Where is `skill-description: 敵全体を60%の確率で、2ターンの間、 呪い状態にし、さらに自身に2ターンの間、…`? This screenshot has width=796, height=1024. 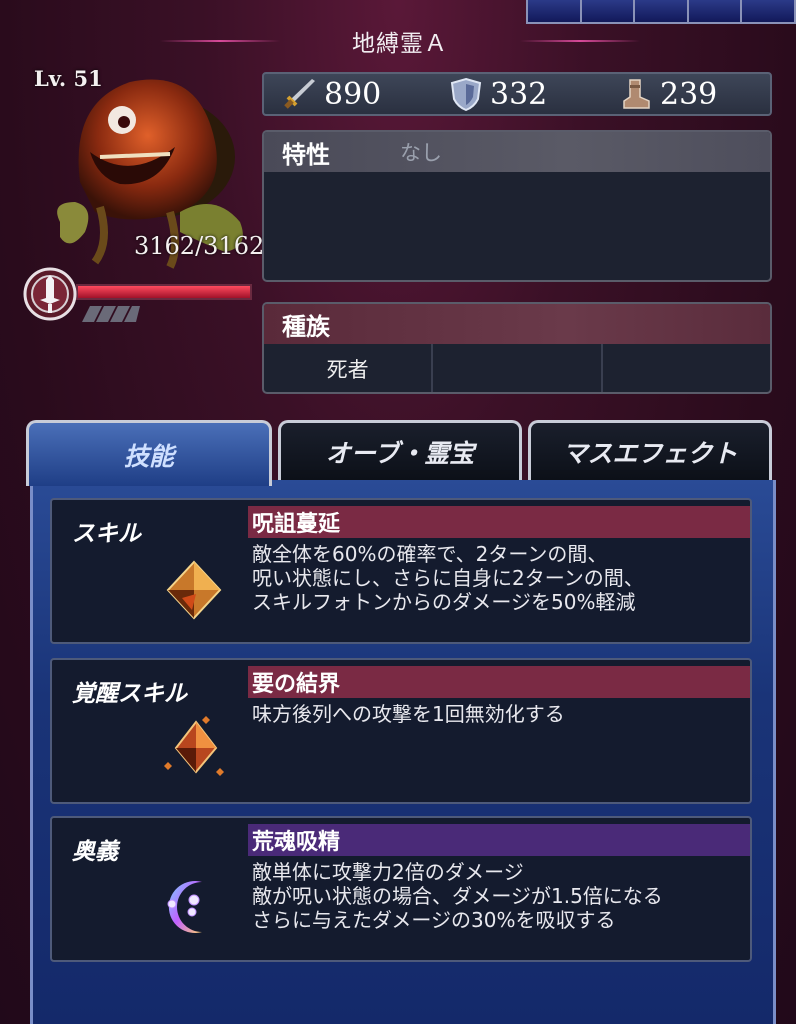
skill-description: 敵全体を60%の確率で、2ターンの間、 呪い状態にし、さらに自身に2ターンの間、… is located at coordinates (448, 578).